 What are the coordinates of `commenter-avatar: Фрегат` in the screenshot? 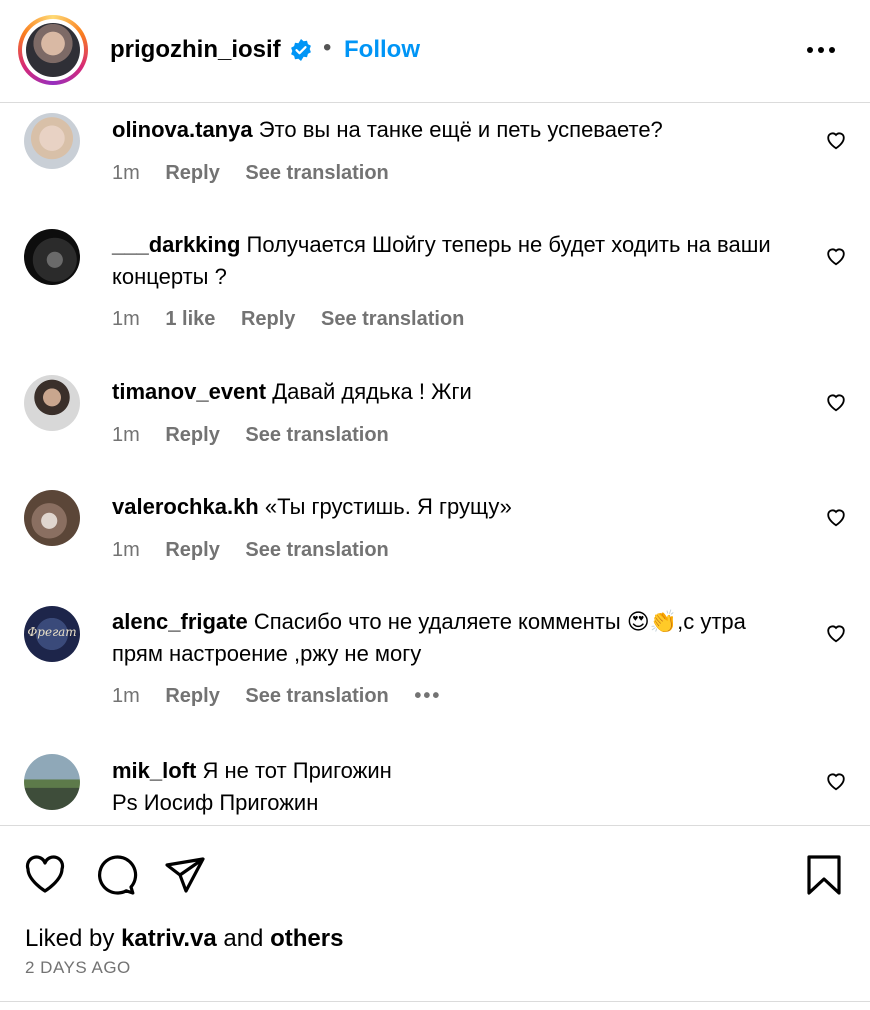 It's located at (52, 634).